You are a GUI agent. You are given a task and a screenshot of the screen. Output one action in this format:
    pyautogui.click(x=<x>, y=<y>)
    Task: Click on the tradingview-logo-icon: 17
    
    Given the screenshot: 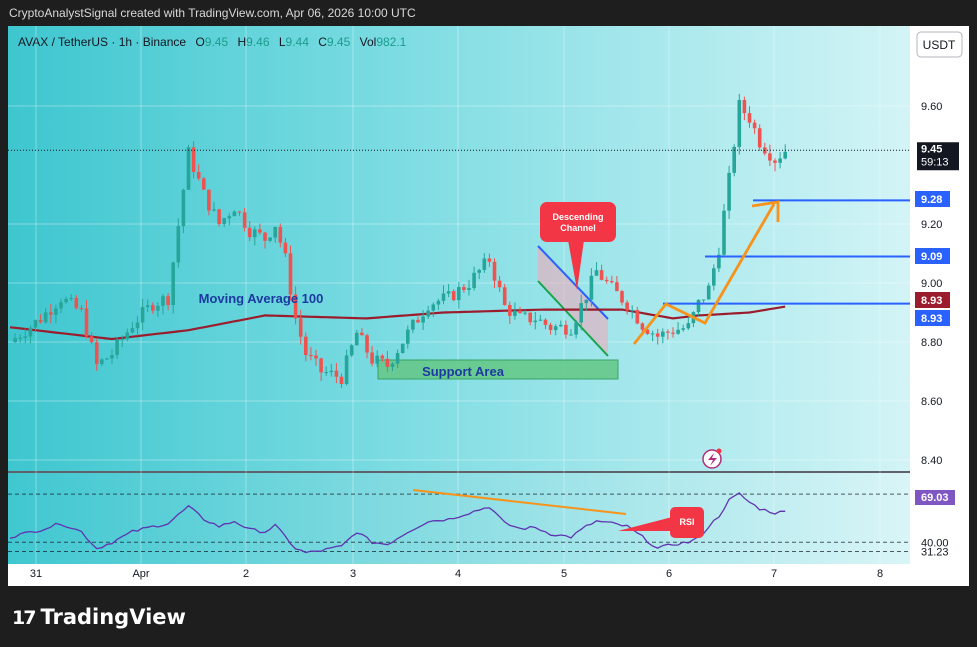 What is the action you would take?
    pyautogui.click(x=24, y=618)
    